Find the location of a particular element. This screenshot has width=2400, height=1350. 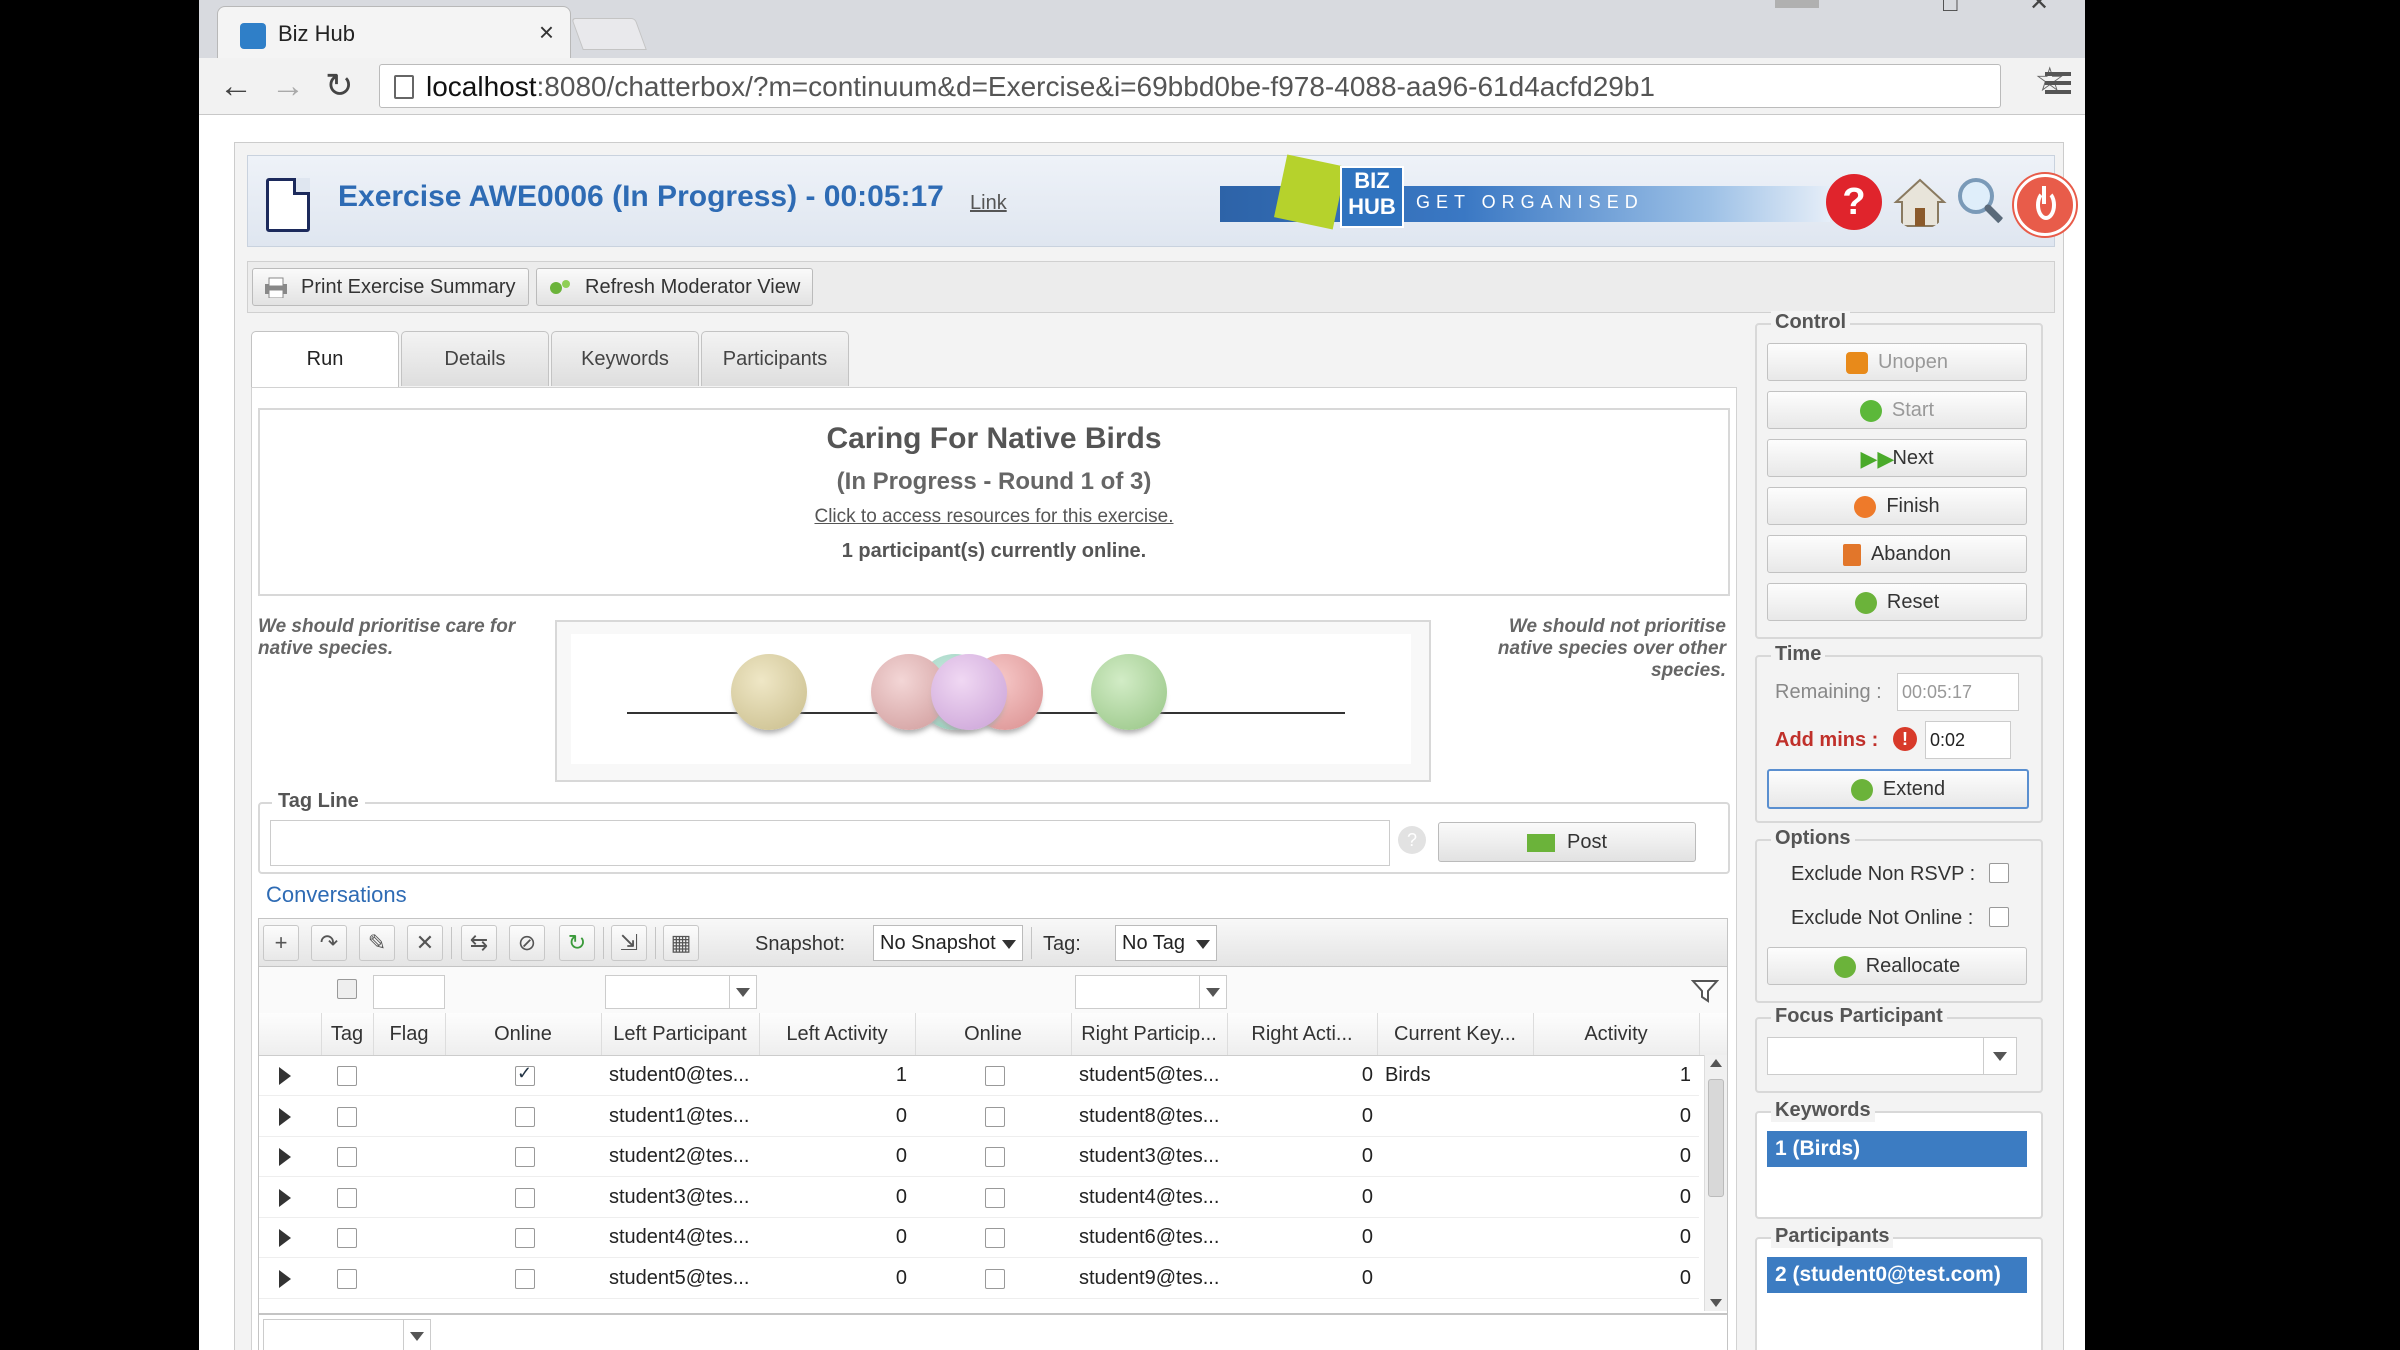

refresh-icon: ↻ is located at coordinates (577, 943).